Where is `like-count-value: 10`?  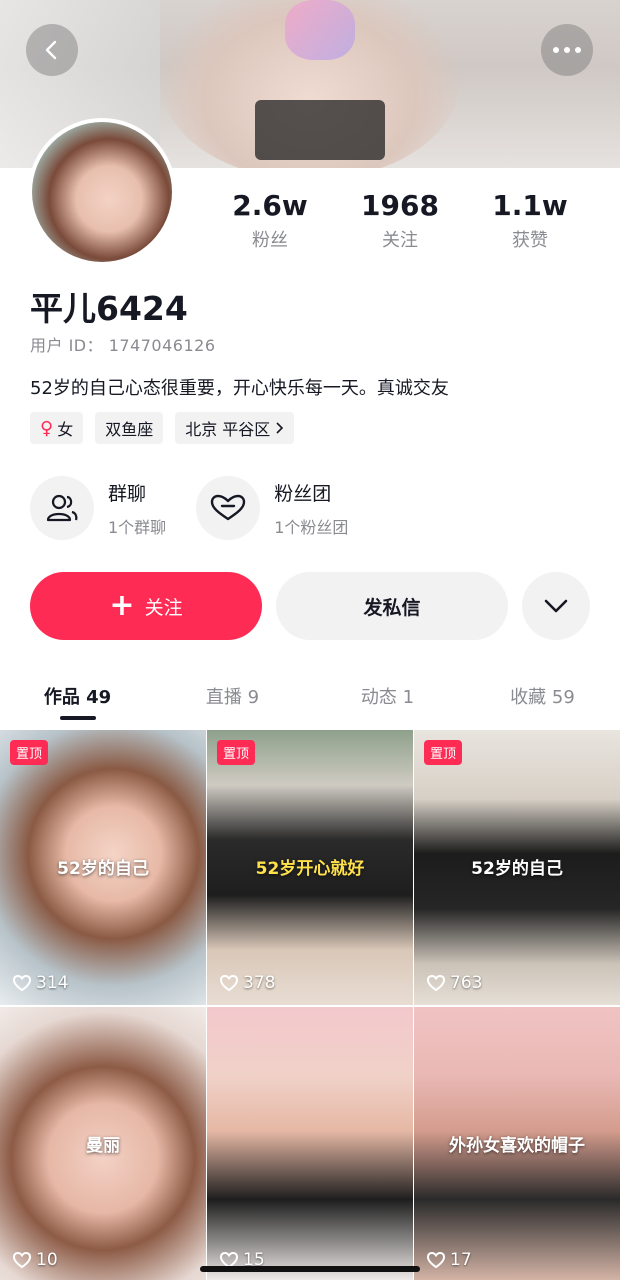 like-count-value: 10 is located at coordinates (47, 1260).